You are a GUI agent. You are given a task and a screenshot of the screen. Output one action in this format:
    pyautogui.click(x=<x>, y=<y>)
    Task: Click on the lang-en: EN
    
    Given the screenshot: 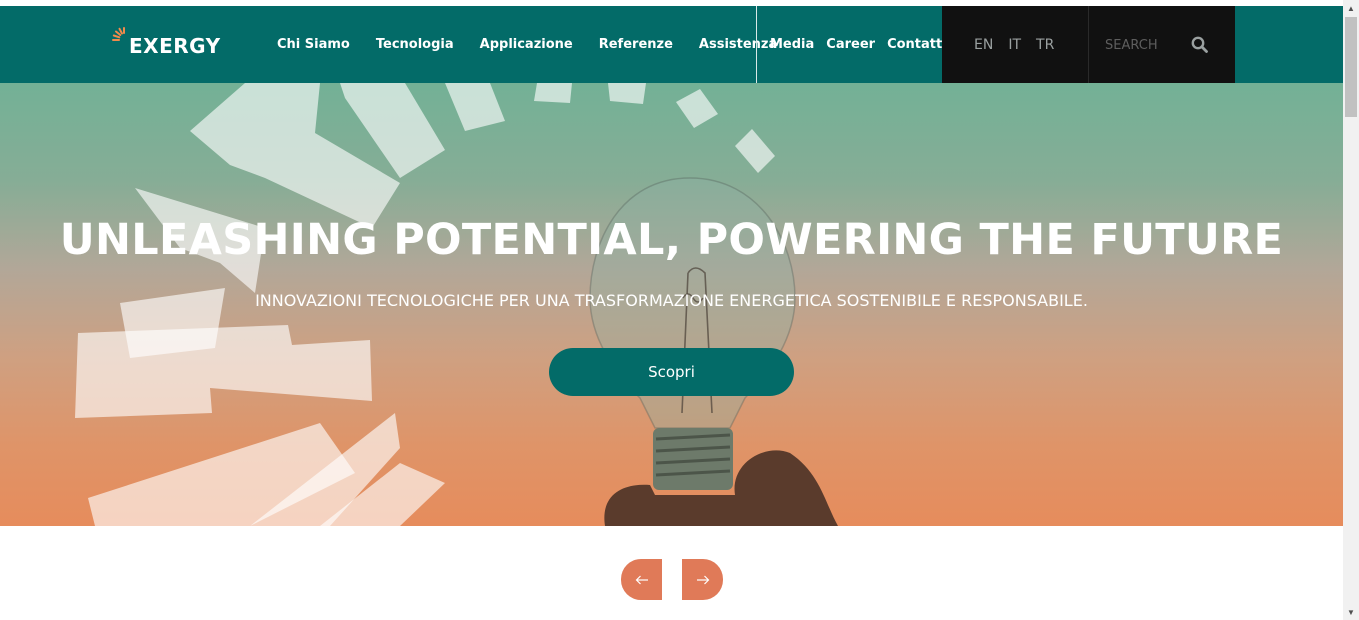 What is the action you would take?
    pyautogui.click(x=983, y=45)
    